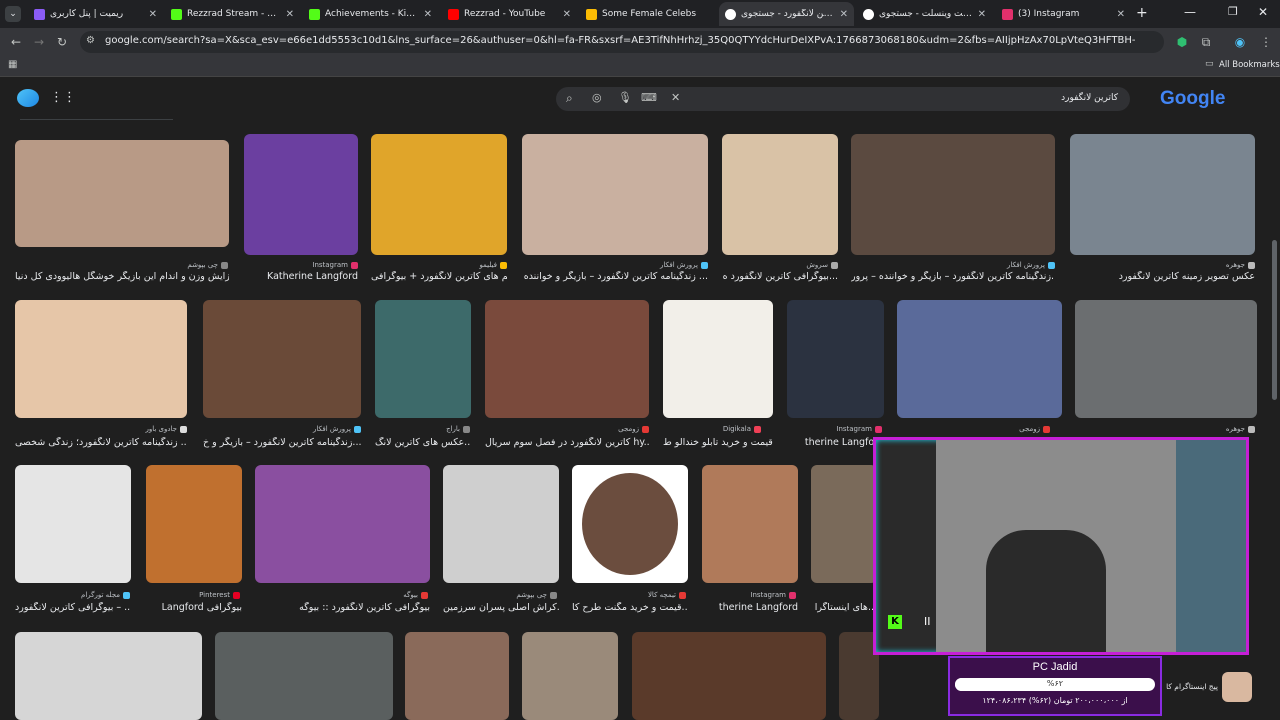 Image resolution: width=1280 pixels, height=720 pixels. What do you see at coordinates (1263, 12) in the screenshot?
I see `close-window-icon: ✕` at bounding box center [1263, 12].